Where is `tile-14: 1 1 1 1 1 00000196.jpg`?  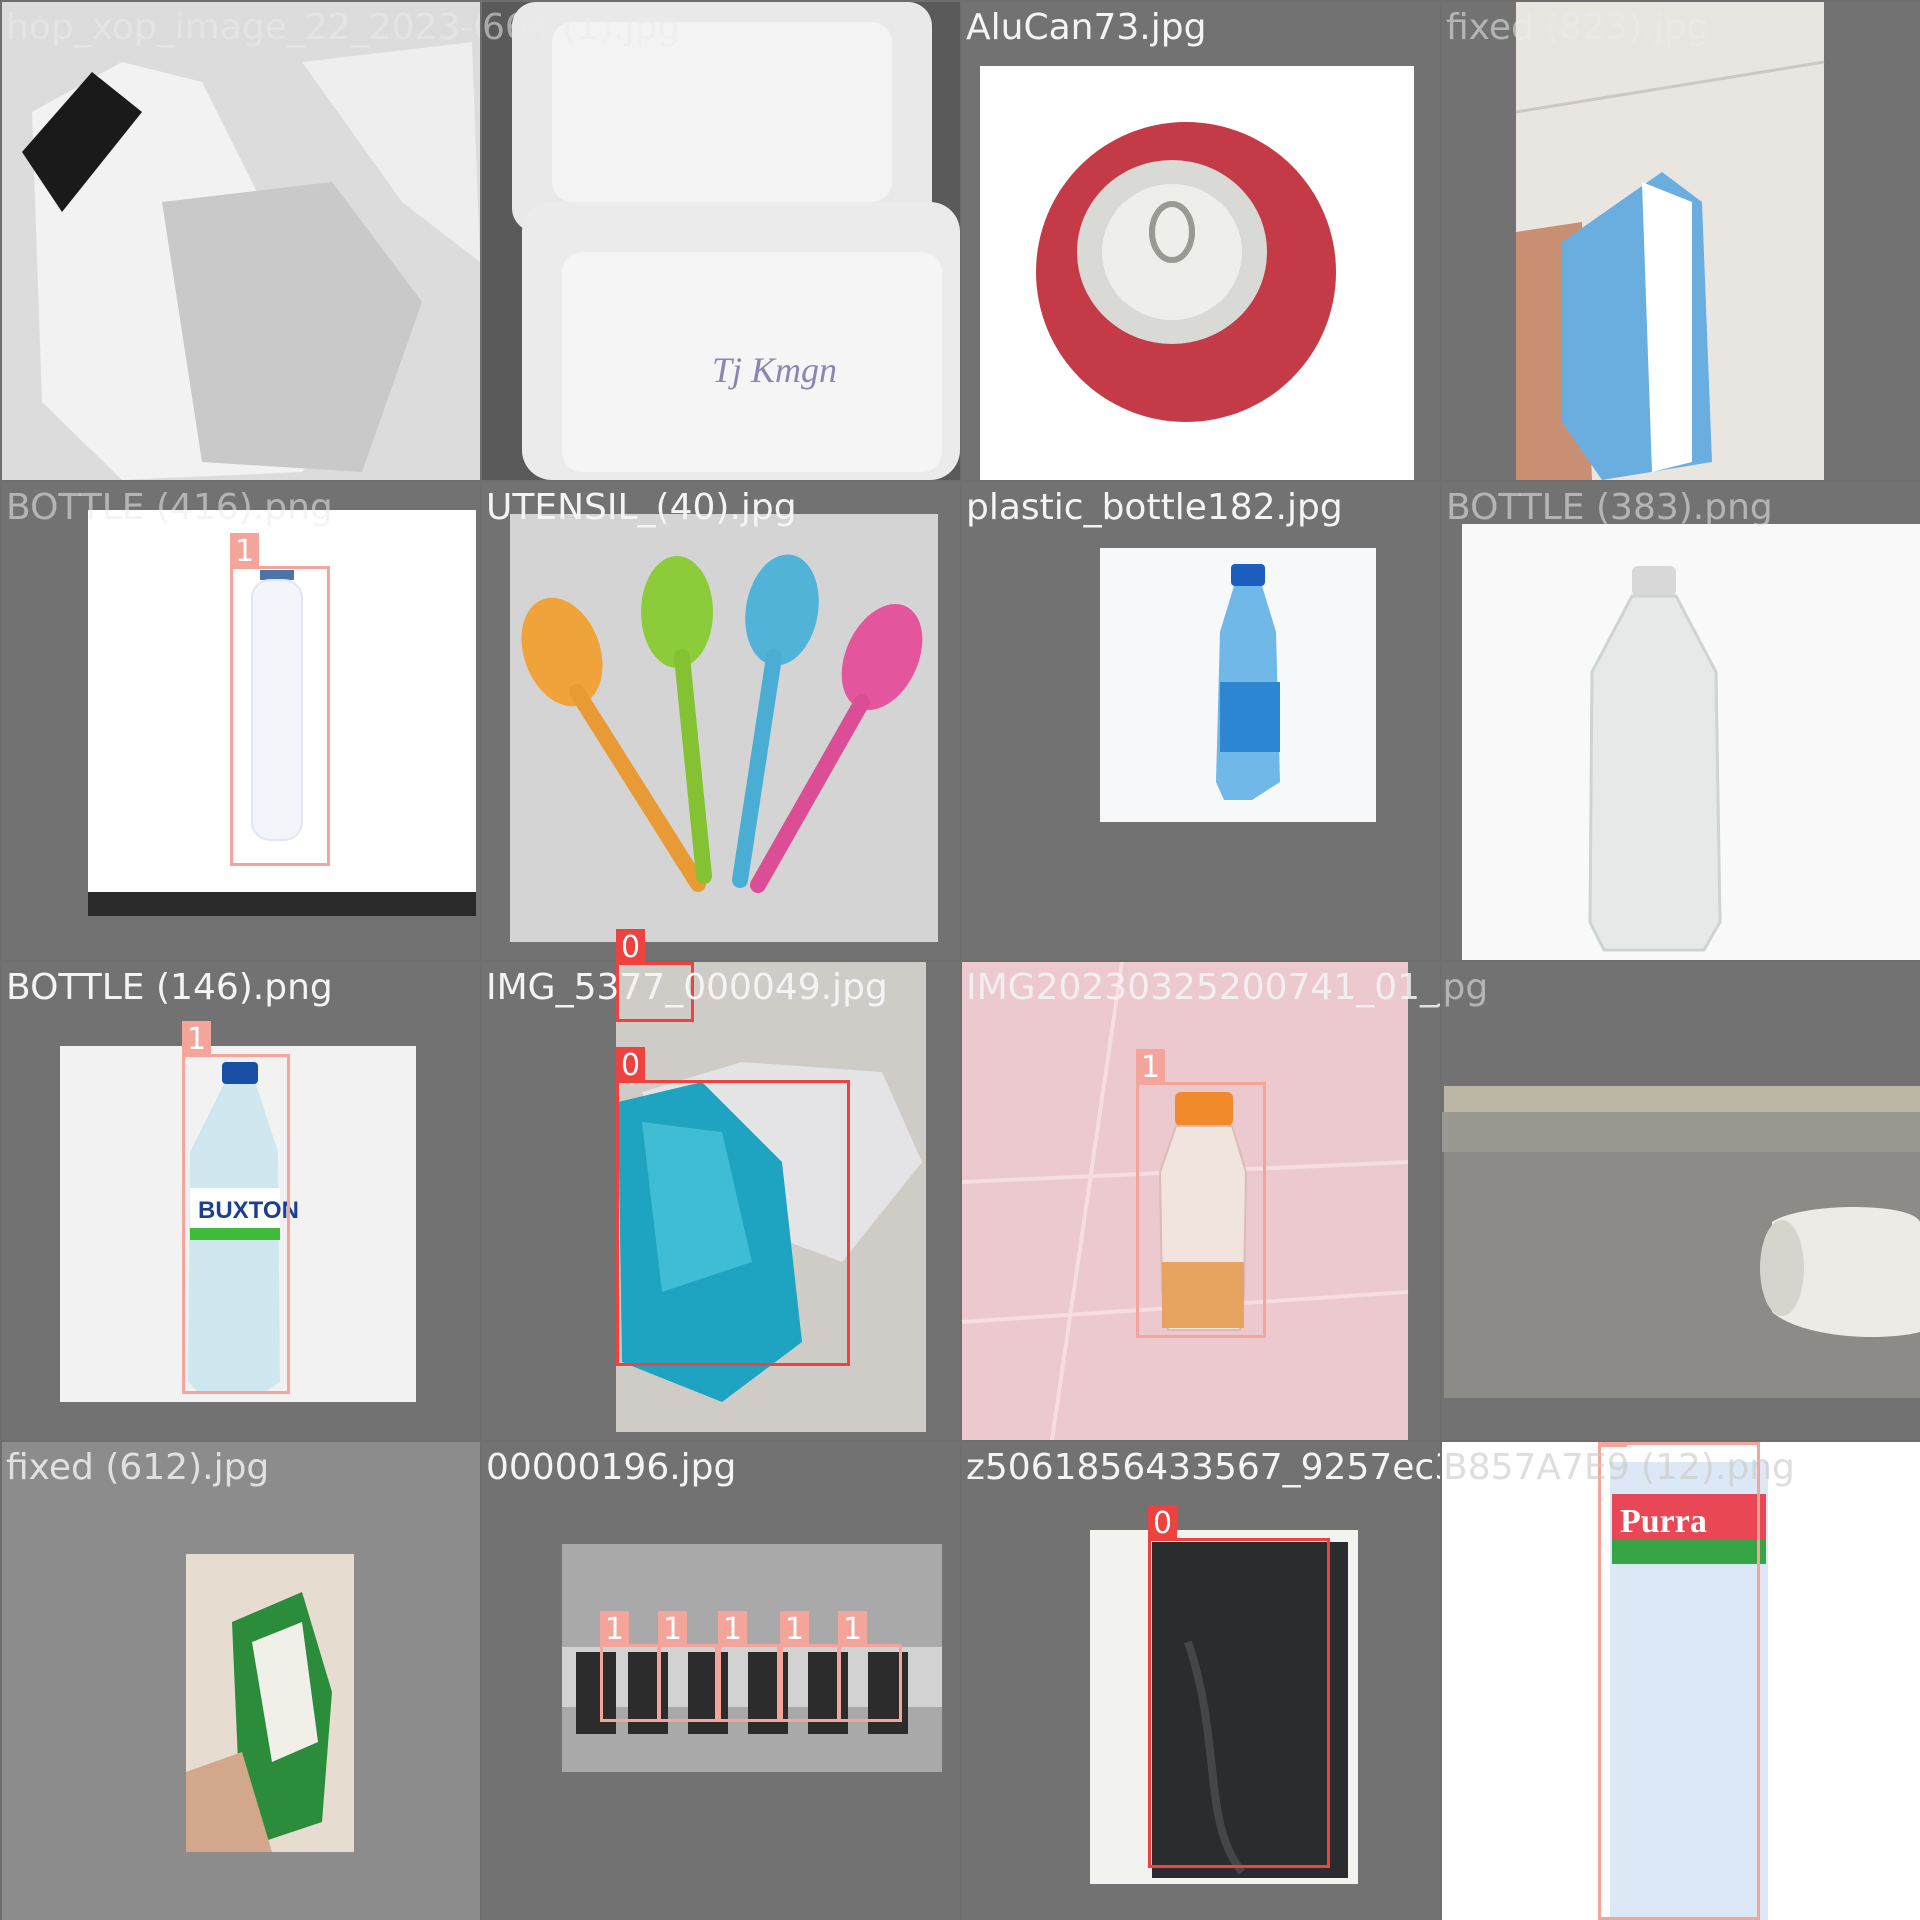
tile-14: 1 1 1 1 1 00000196.jpg is located at coordinates (721, 1681).